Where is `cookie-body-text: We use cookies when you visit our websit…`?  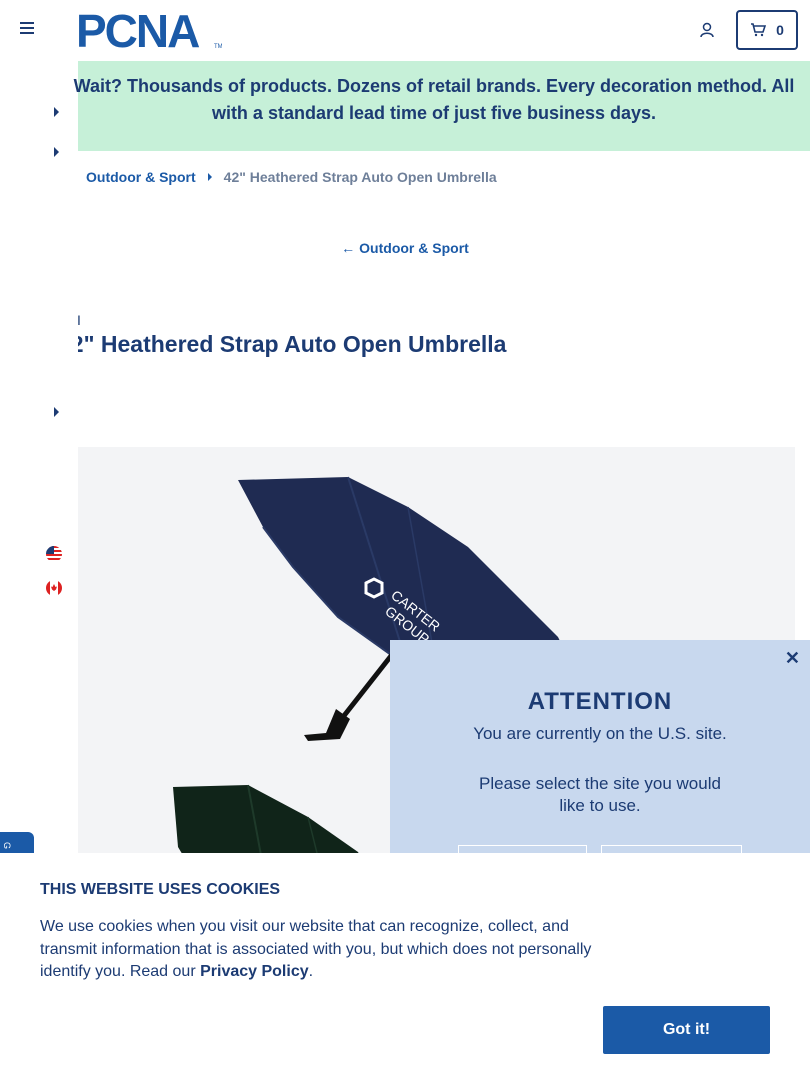
cookie-body-text: We use cookies when you visit our websit… is located at coordinates (316, 949).